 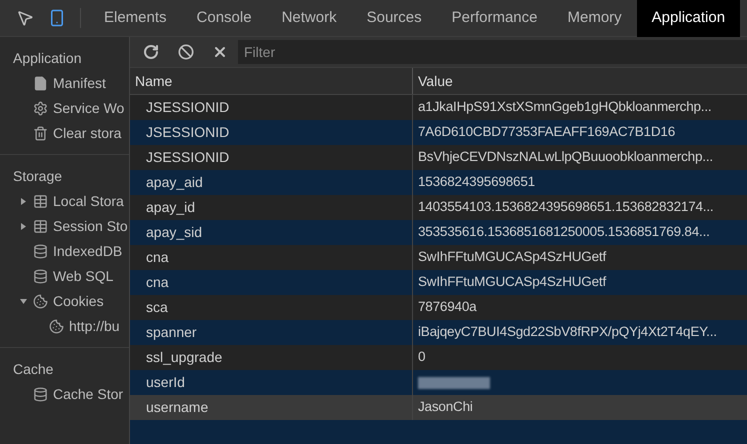 What do you see at coordinates (594, 18) in the screenshot?
I see `panel-tab: Memory` at bounding box center [594, 18].